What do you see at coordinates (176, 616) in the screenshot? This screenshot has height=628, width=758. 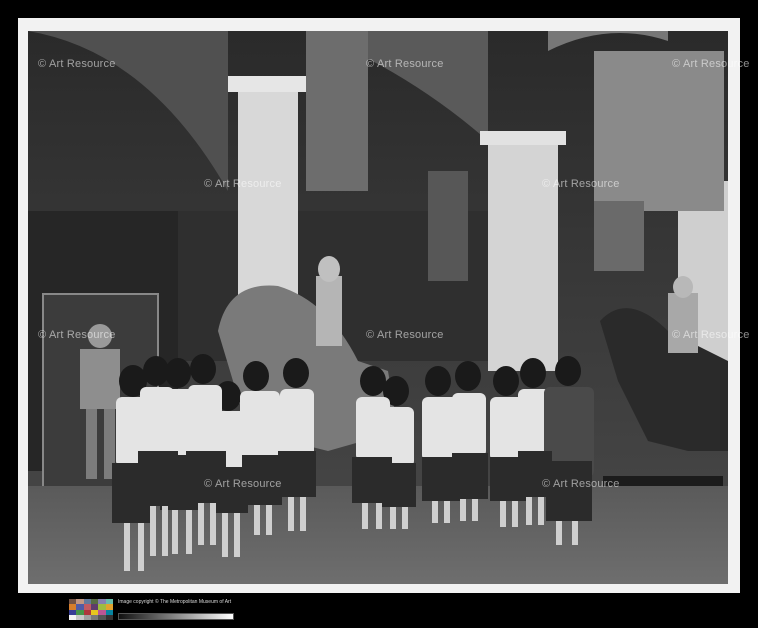 I see `grayscale-strip` at bounding box center [176, 616].